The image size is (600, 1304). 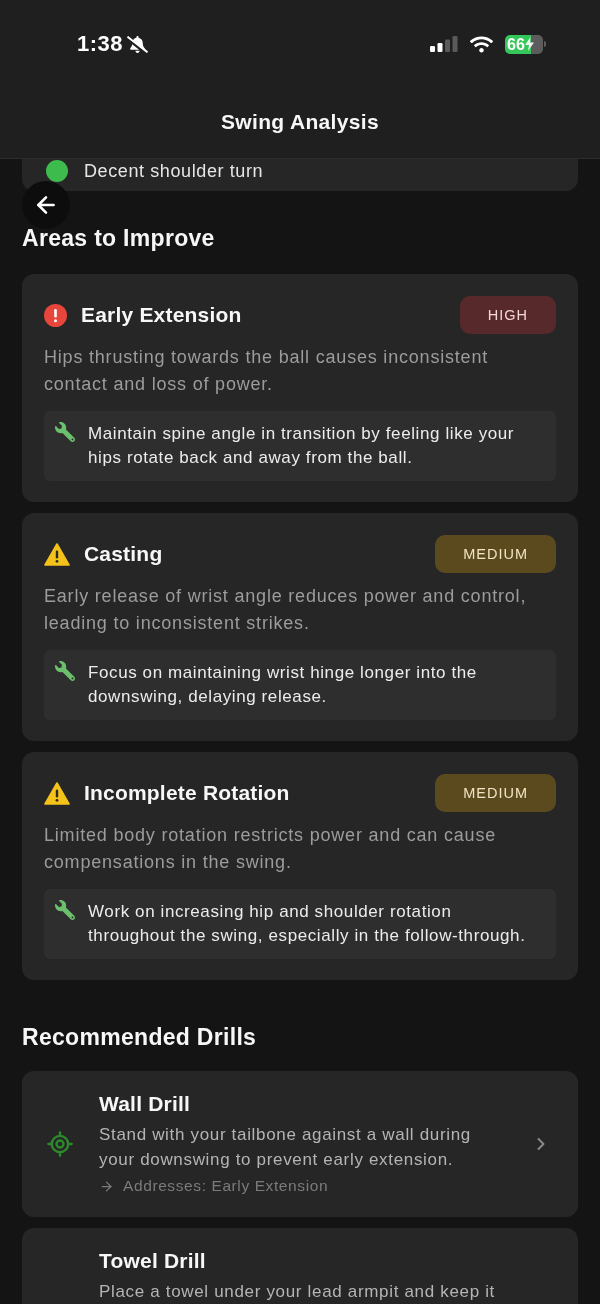 What do you see at coordinates (145, 1104) in the screenshot?
I see `drill-title: Wall Drill` at bounding box center [145, 1104].